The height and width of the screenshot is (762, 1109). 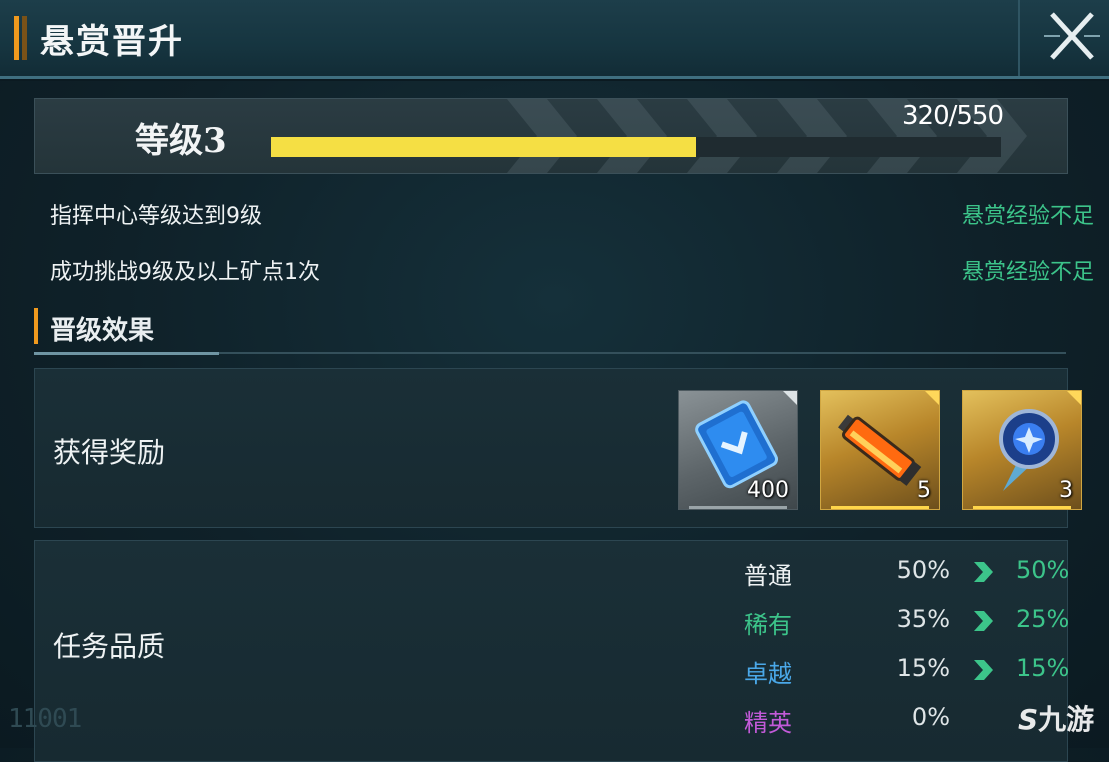 I want to click on quality-new-rate: 15%, so click(x=1043, y=668).